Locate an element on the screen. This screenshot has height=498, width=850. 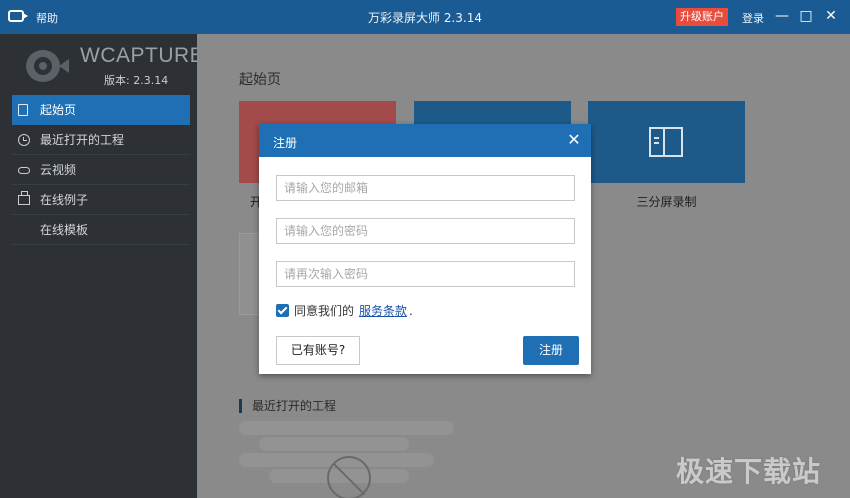
agree-terms-label: 同意我们的 is located at coordinates (324, 311).